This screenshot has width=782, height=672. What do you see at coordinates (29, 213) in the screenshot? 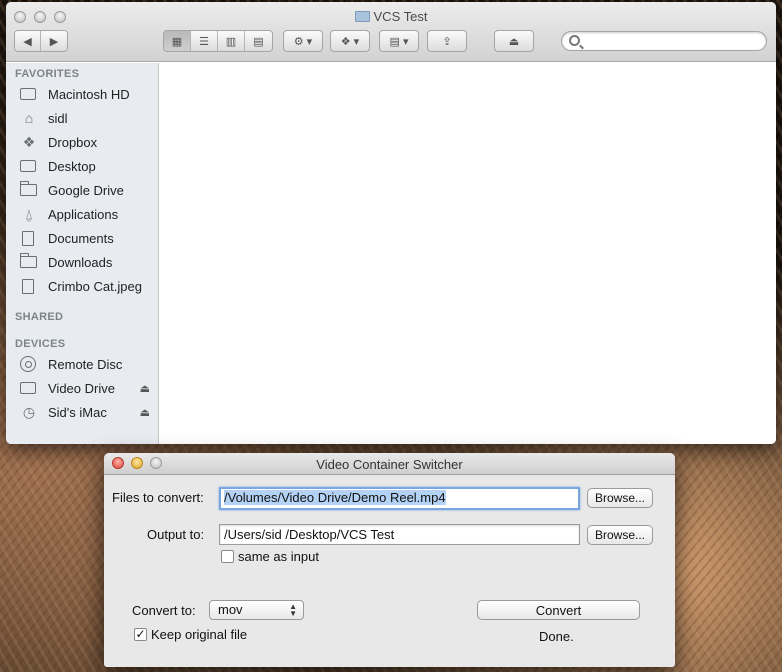
I see `applications-icon: ⍙` at bounding box center [29, 213].